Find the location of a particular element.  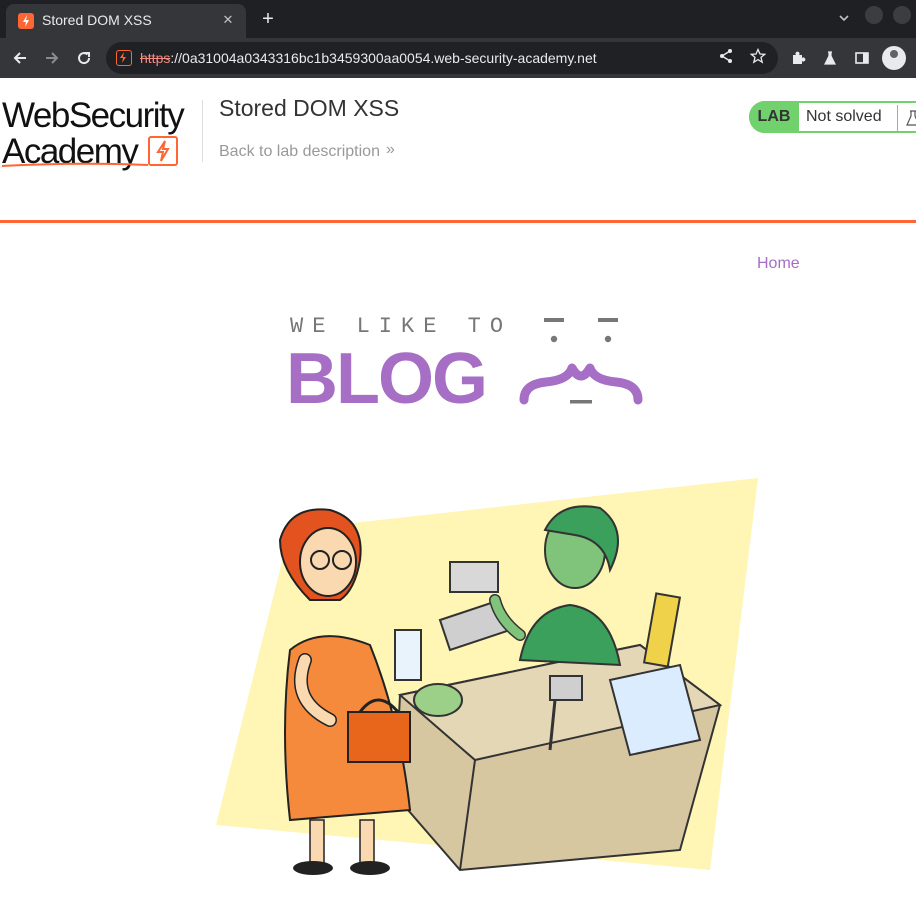

url-scheme: https is located at coordinates (155, 58).